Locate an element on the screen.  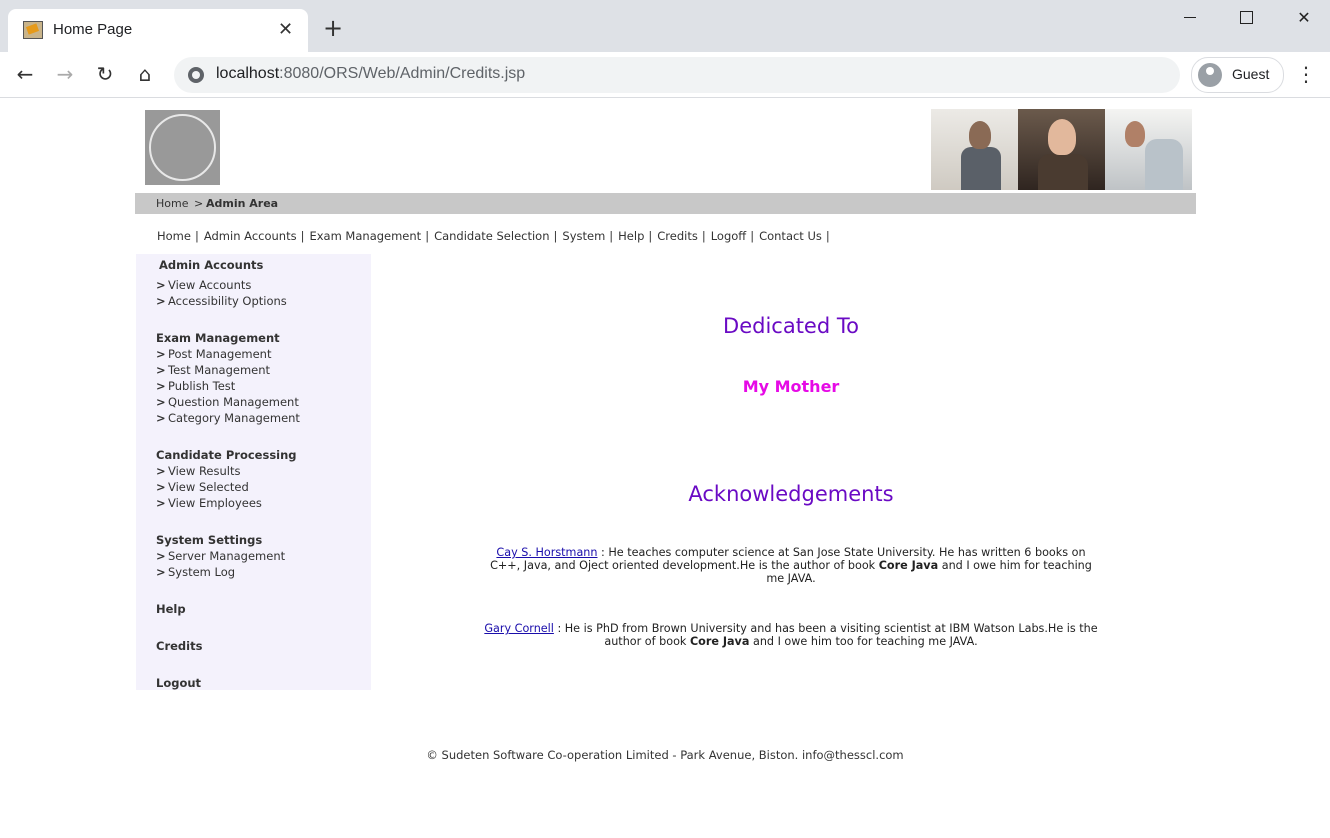
topnav-admin-accounts: Admin Accounts is located at coordinates (250, 236).